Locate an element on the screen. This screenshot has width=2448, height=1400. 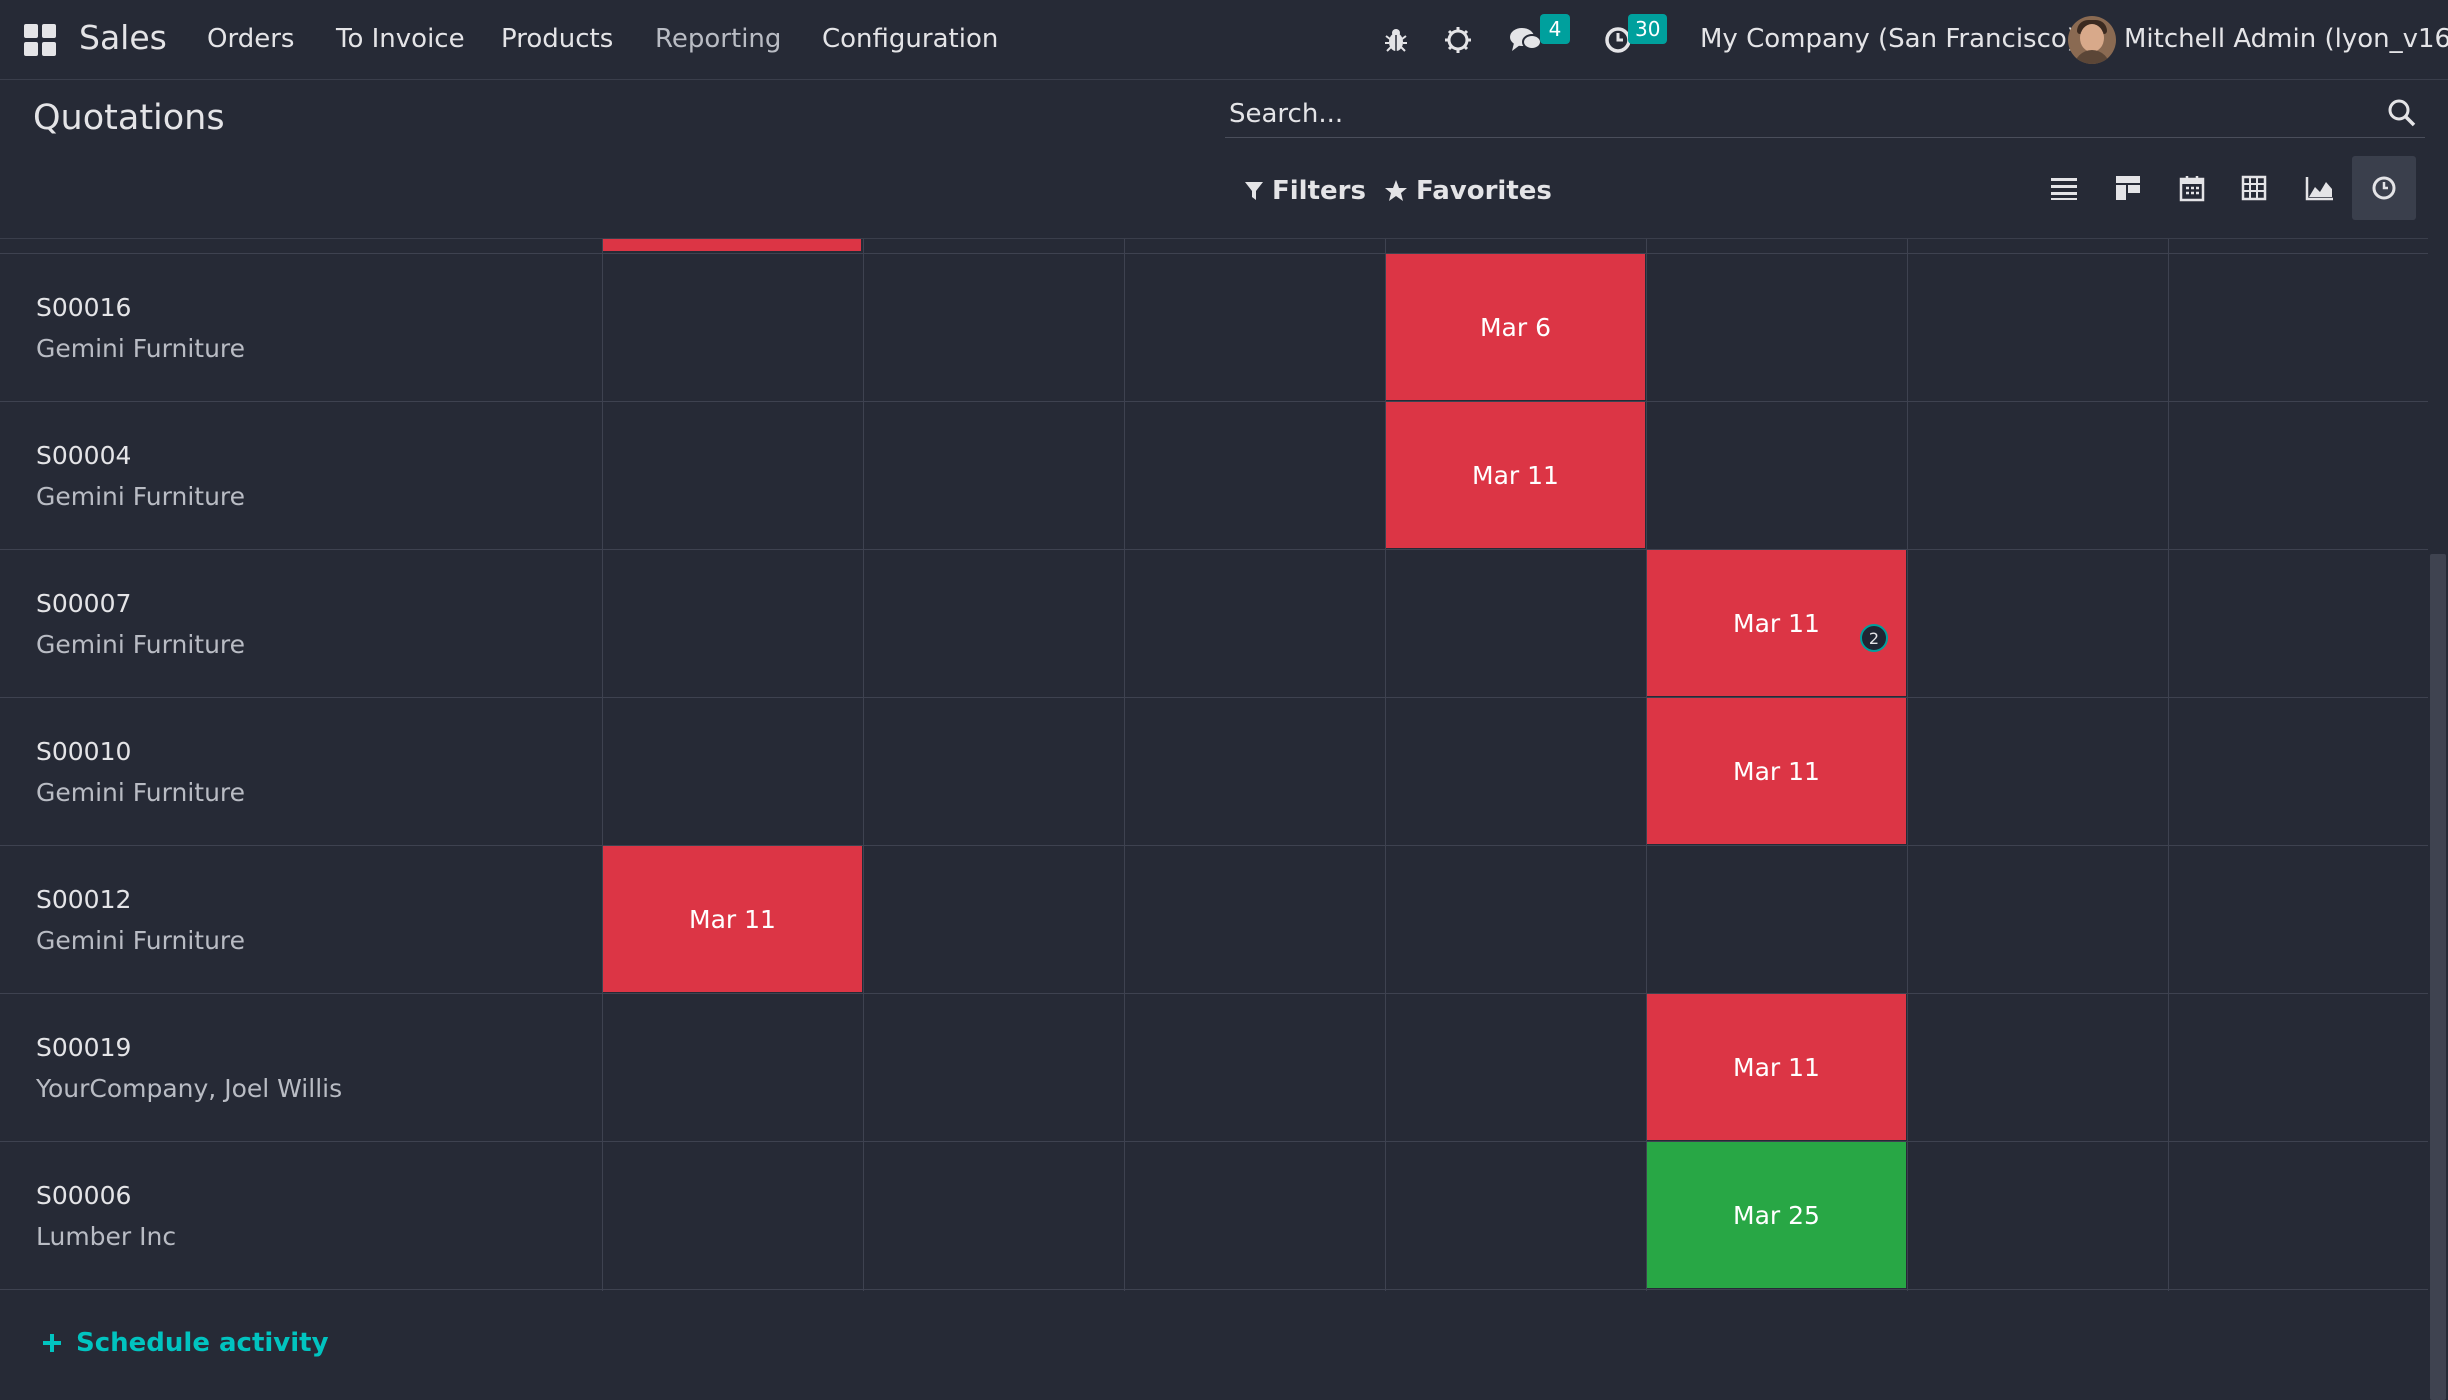
record-reference: S00016 is located at coordinates (84, 307).